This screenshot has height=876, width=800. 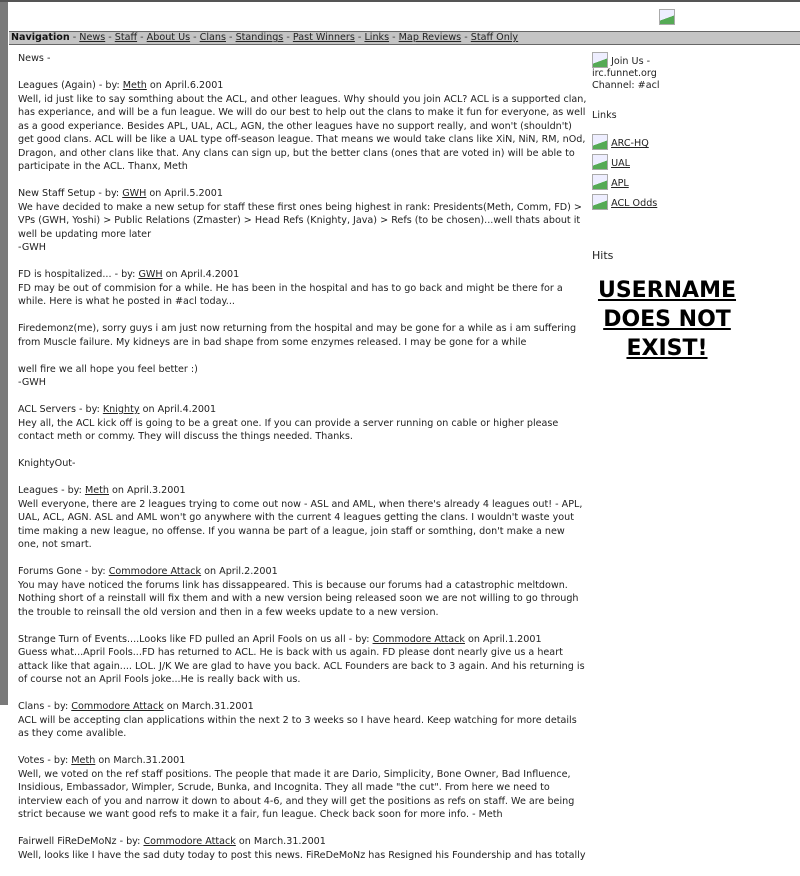 What do you see at coordinates (626, 85) in the screenshot?
I see `irc-channel: Channel: #acl` at bounding box center [626, 85].